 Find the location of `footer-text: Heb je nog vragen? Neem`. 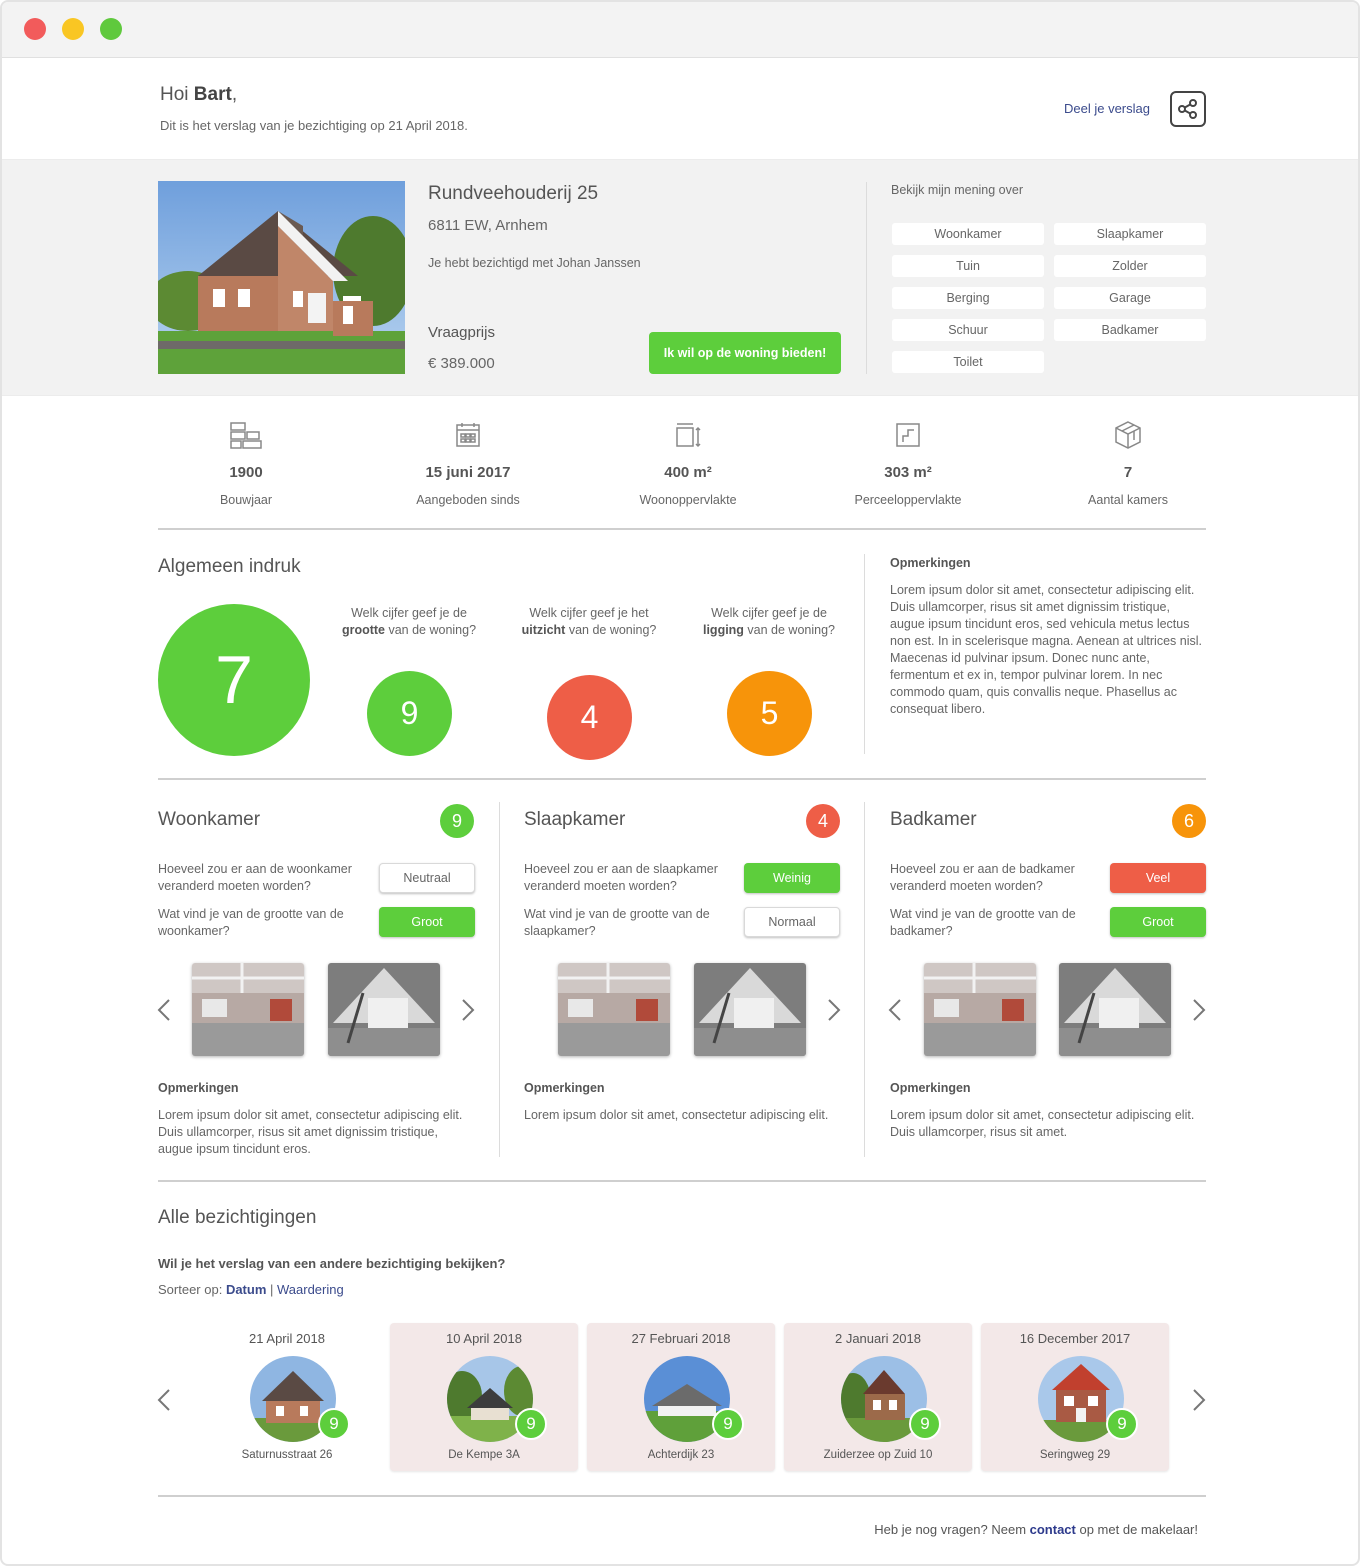

footer-text: Heb je nog vragen? Neem is located at coordinates (952, 1529).